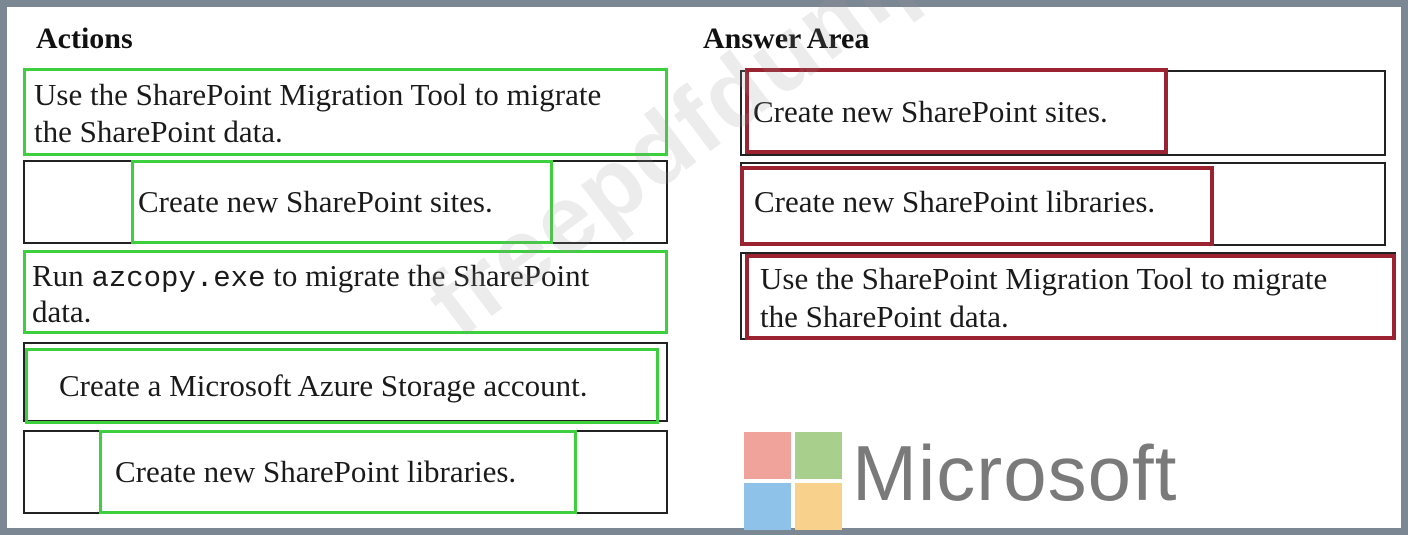  What do you see at coordinates (794, 482) in the screenshot?
I see `microsoft-logo-icon` at bounding box center [794, 482].